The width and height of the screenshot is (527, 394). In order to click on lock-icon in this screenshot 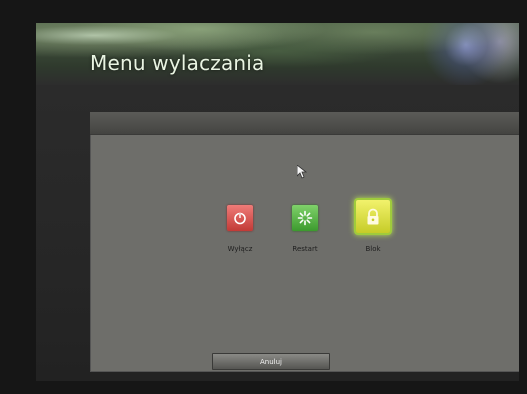, I will do `click(373, 216)`.